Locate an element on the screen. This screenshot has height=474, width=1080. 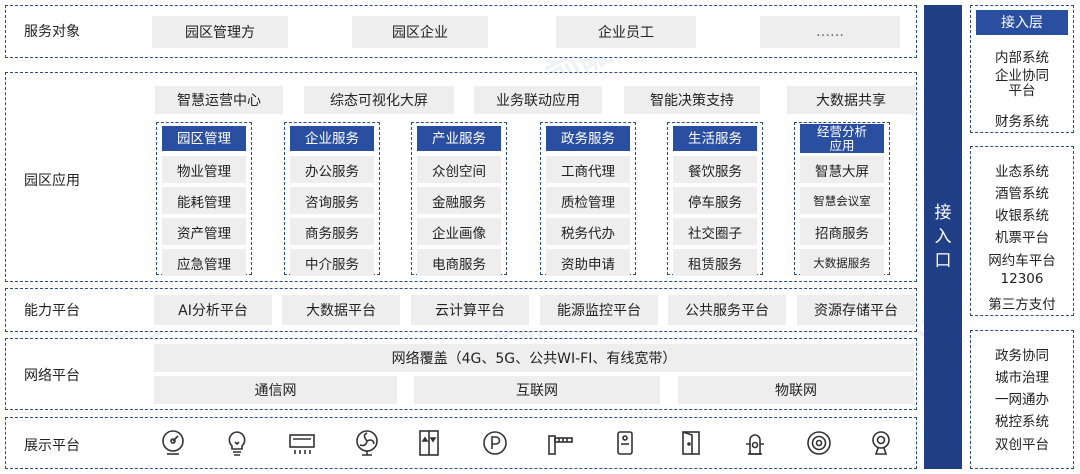
capability-label: 能力平台 is located at coordinates (52, 311).